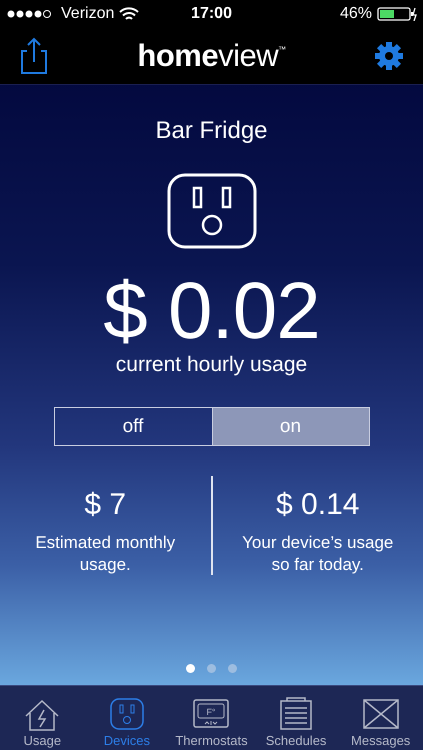 The image size is (423, 750). What do you see at coordinates (318, 505) in the screenshot?
I see `stat-value: $ 0.14` at bounding box center [318, 505].